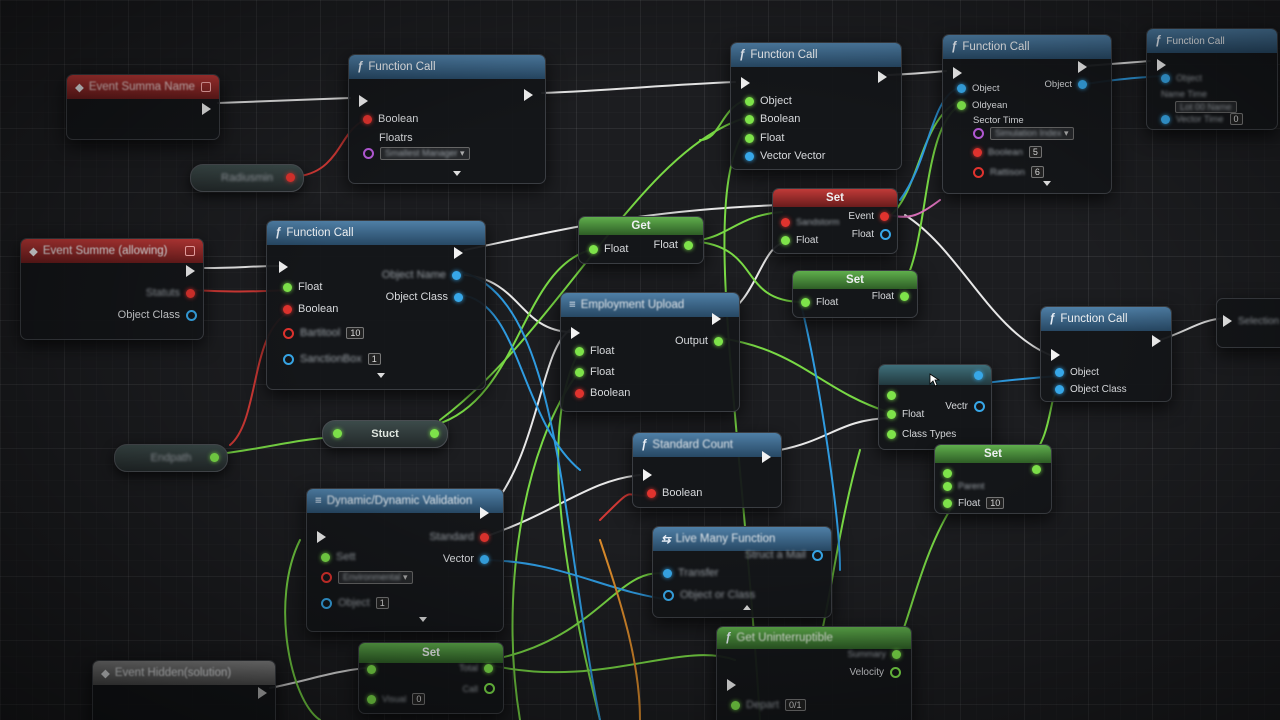  I want to click on value-box: 0, so click(1236, 119).